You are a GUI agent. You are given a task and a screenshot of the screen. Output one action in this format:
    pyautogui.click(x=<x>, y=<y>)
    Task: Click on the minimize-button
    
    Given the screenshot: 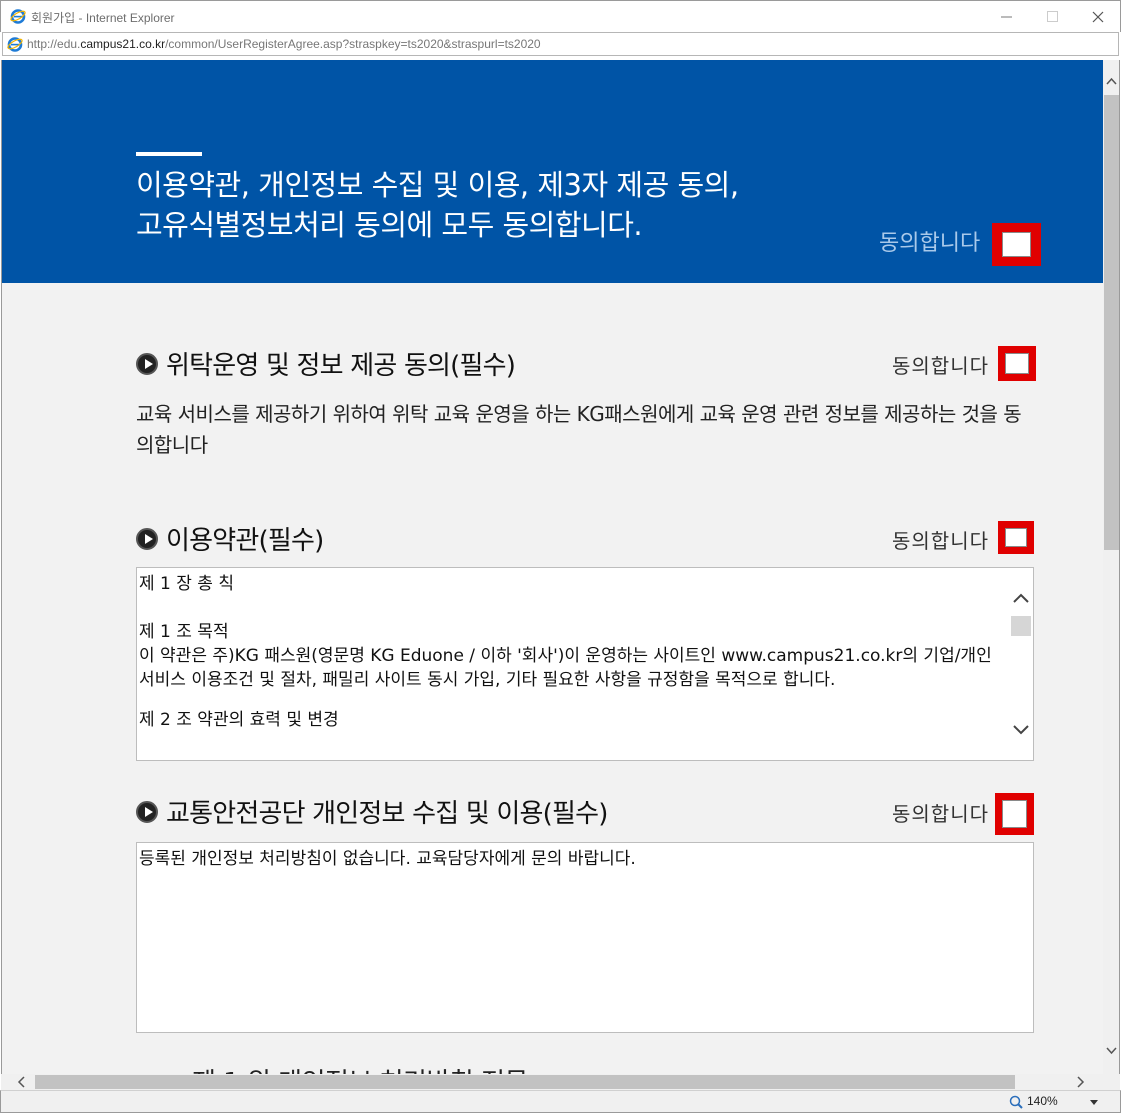 What is the action you would take?
    pyautogui.click(x=1006, y=16)
    